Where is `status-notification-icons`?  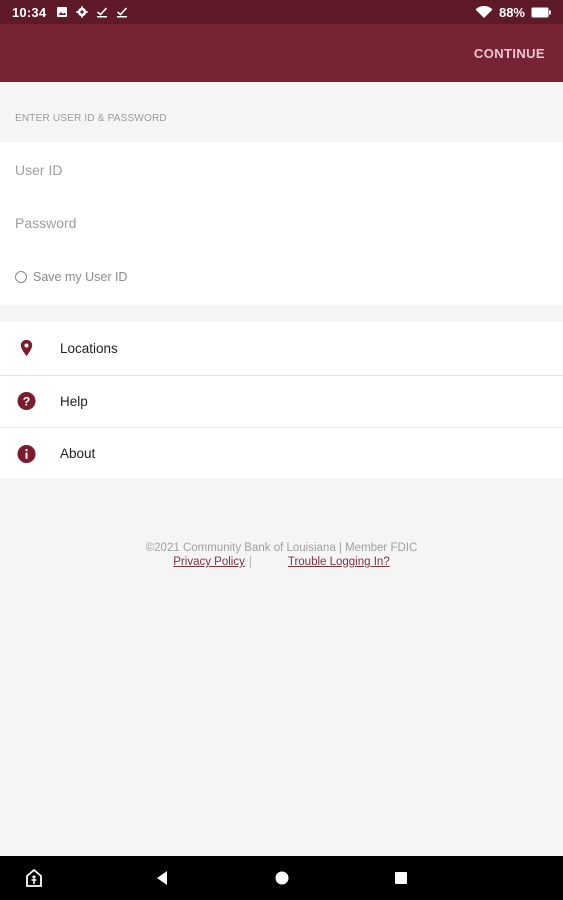 status-notification-icons is located at coordinates (92, 12).